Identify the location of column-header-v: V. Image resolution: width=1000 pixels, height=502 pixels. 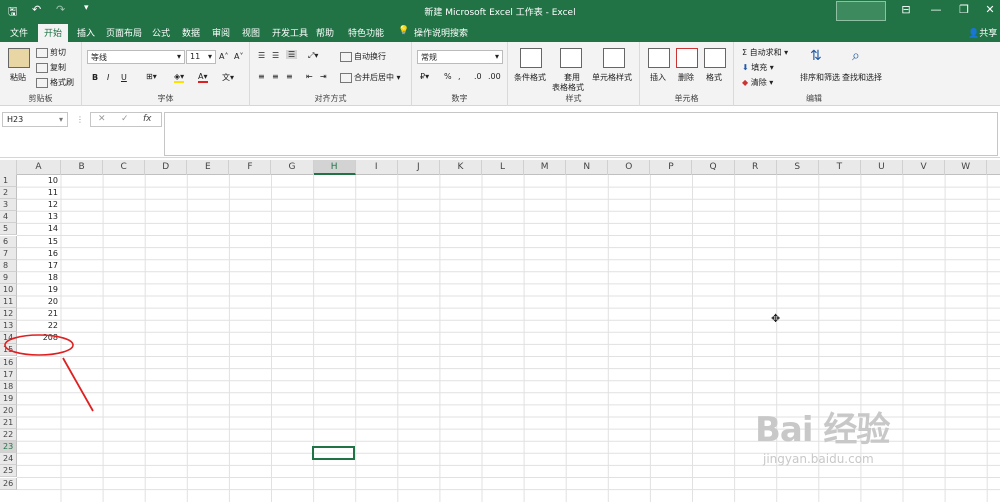
(924, 167).